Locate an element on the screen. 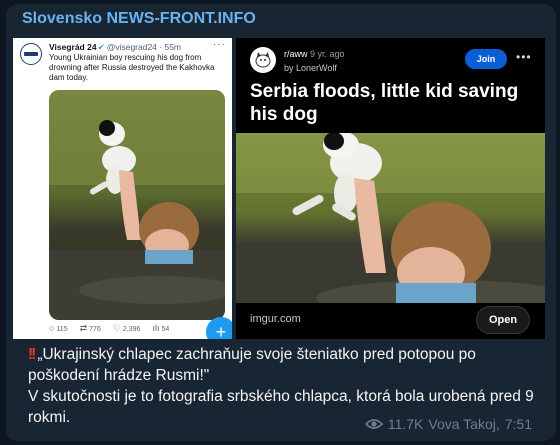 The height and width of the screenshot is (445, 560). post-author-signature: Vova Takoj, is located at coordinates (464, 424).